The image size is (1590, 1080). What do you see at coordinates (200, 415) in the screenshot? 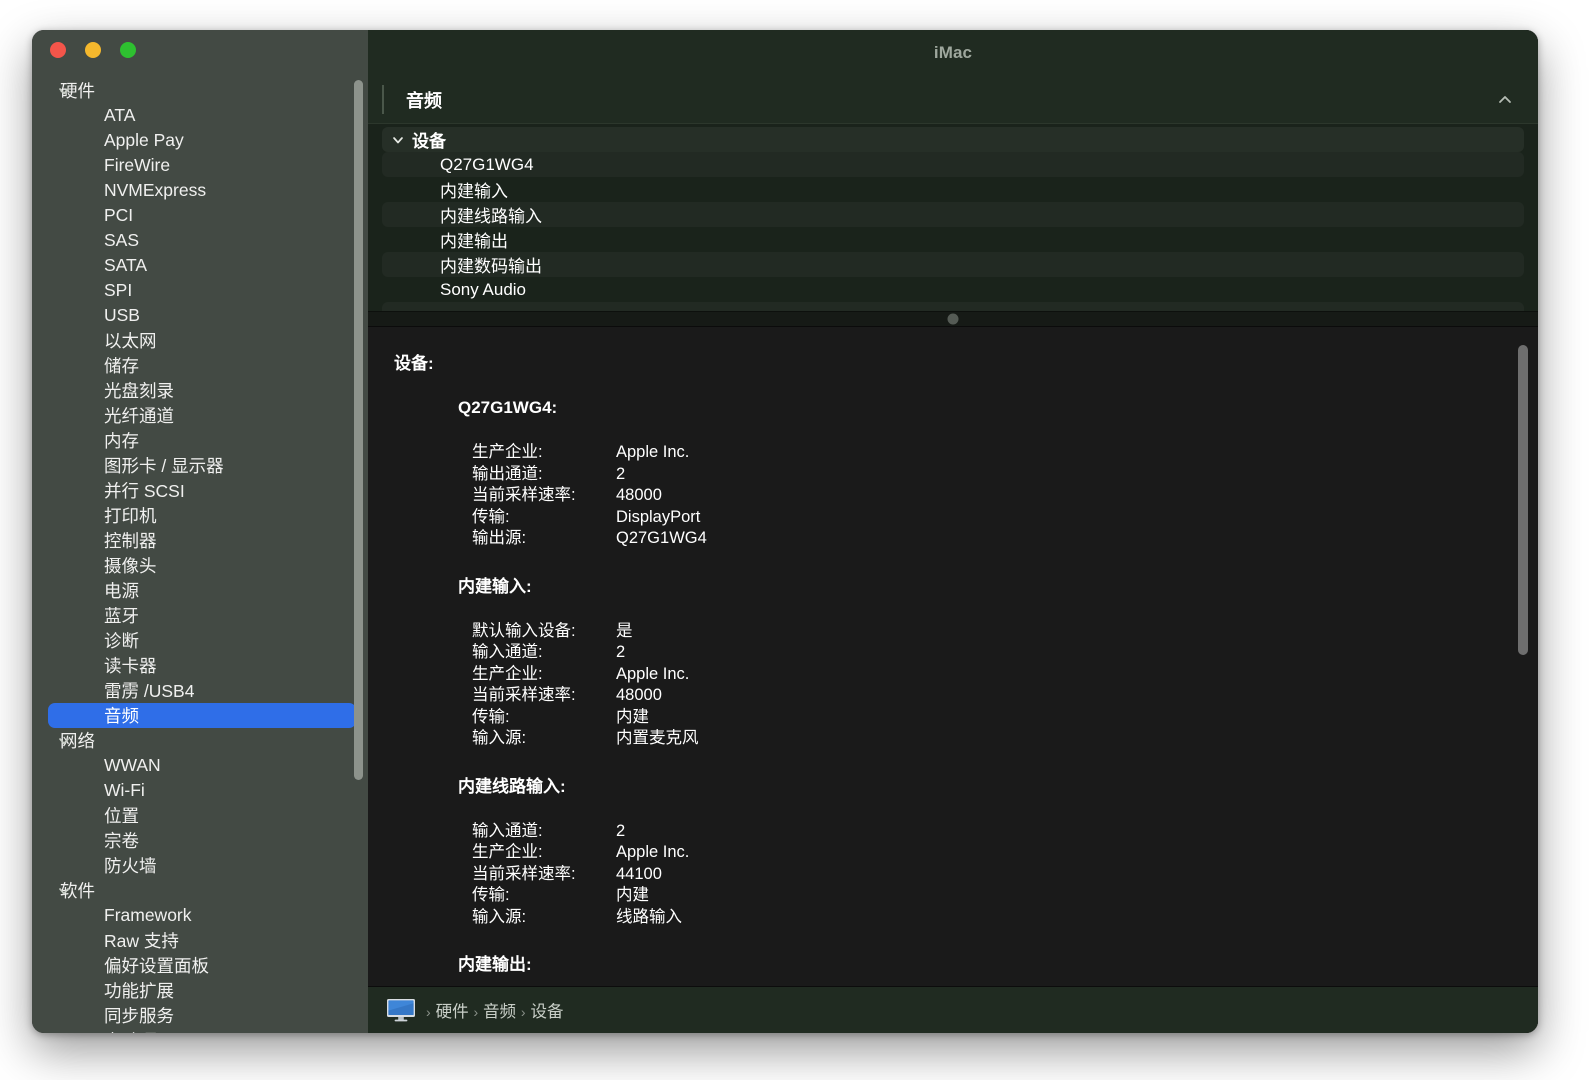
I see `sidebar-item-item: 光纤通道` at bounding box center [200, 415].